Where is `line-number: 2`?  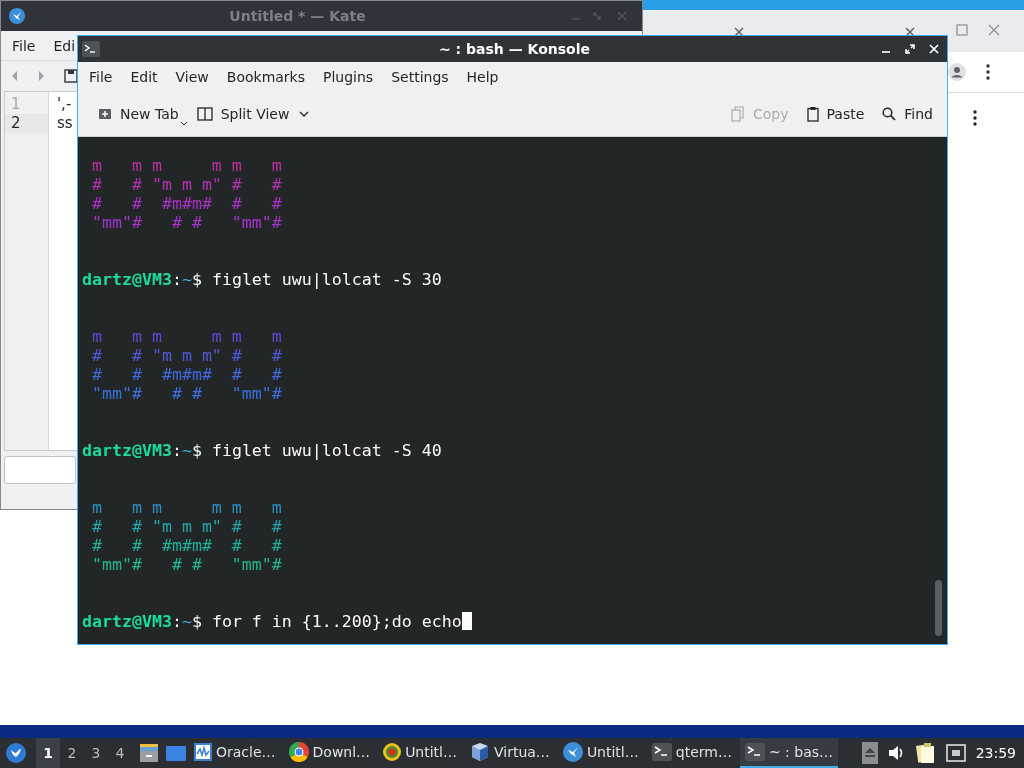 line-number: 2 is located at coordinates (26, 123).